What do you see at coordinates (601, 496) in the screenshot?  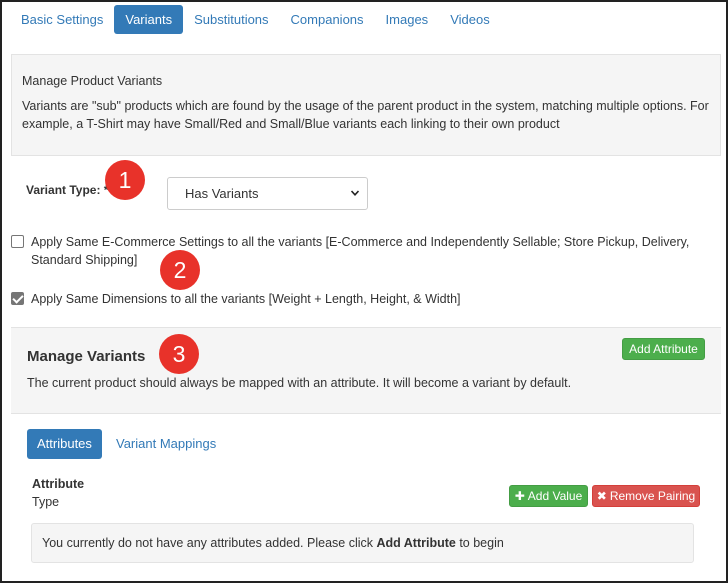 I see `times-icon: ✖` at bounding box center [601, 496].